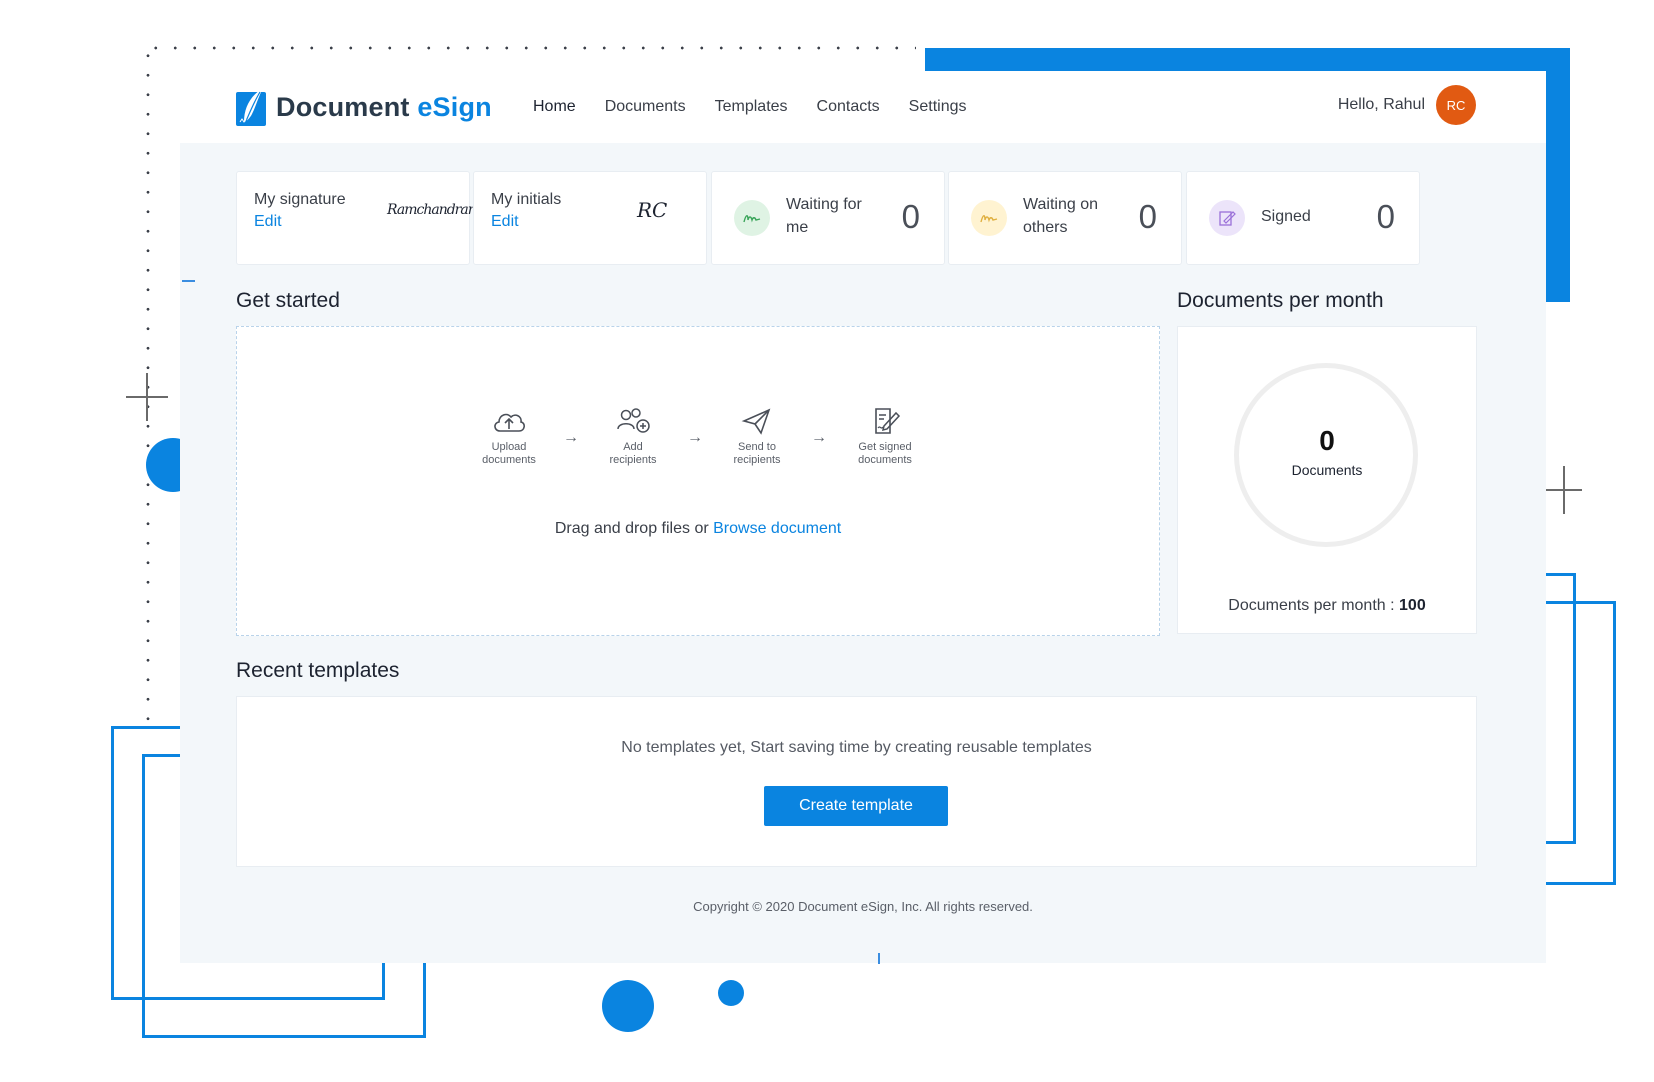 Image resolution: width=1654 pixels, height=1082 pixels. Describe the element at coordinates (343, 106) in the screenshot. I see `logo-word-document: Document` at that location.